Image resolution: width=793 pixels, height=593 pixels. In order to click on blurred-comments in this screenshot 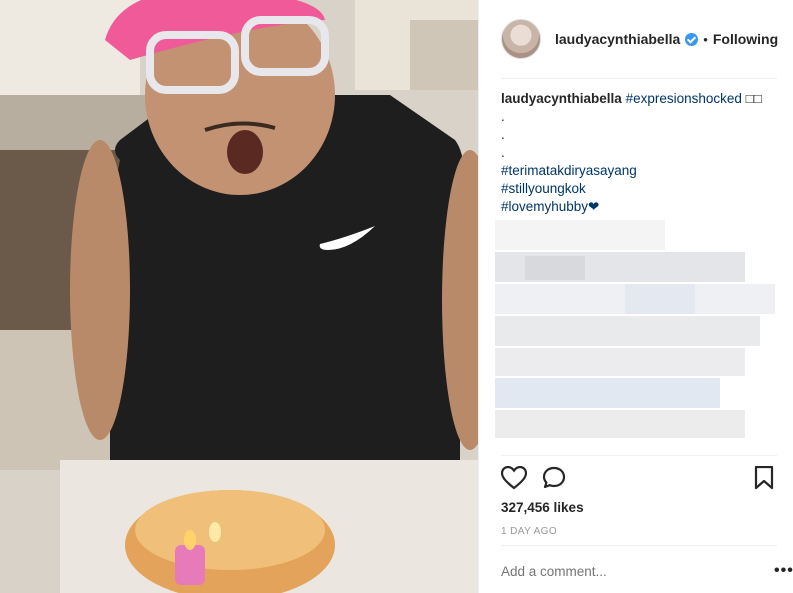, I will do `click(635, 335)`.